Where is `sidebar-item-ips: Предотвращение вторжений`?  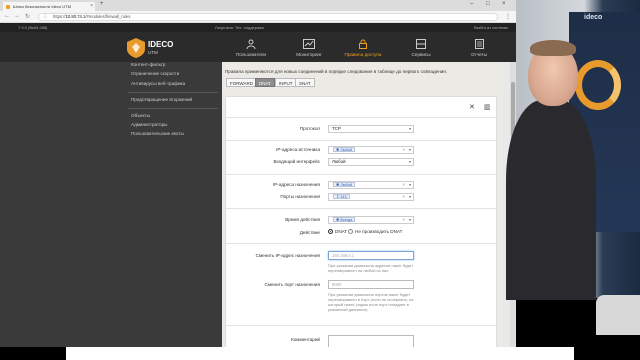 sidebar-item-ips: Предотвращение вторжений is located at coordinates (161, 99).